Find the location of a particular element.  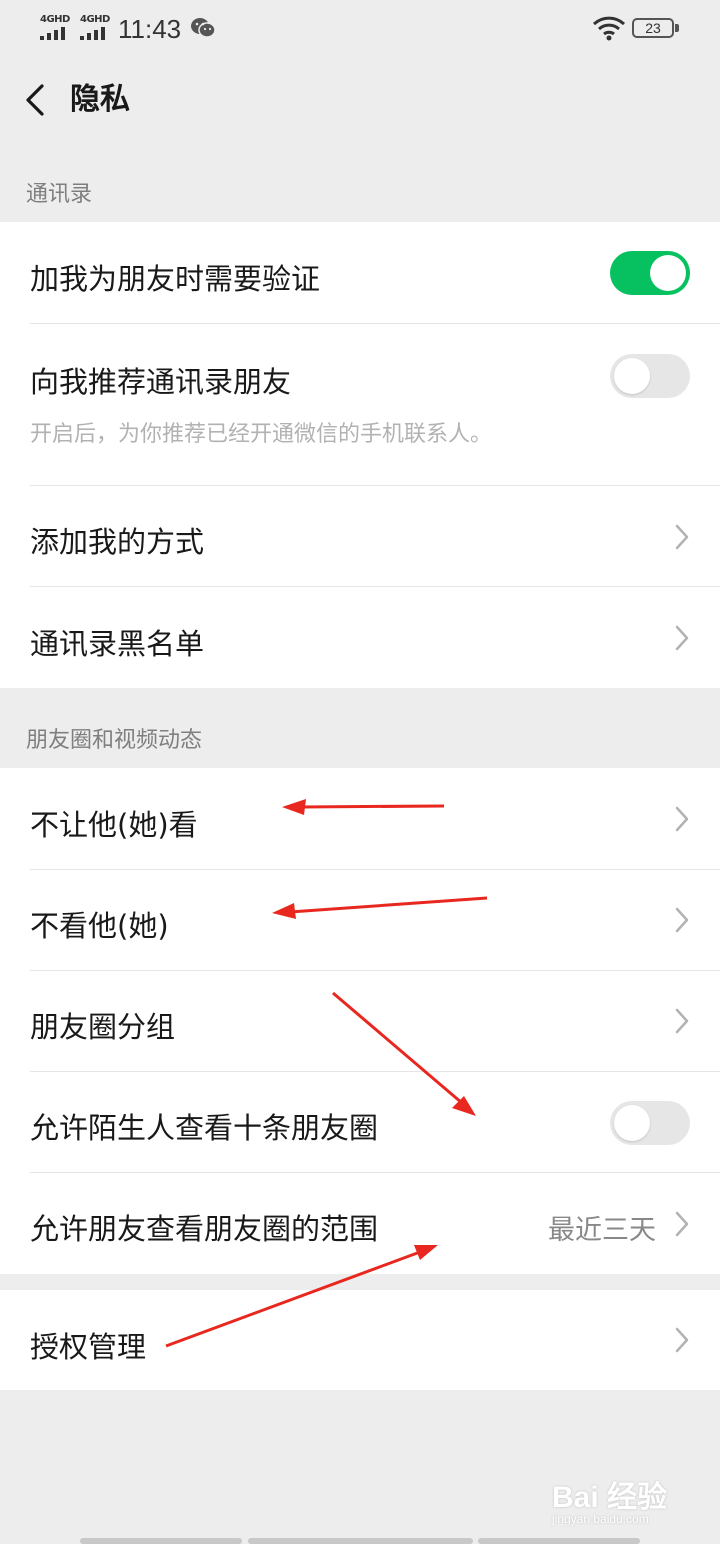

row-contacts-blacklist: 通讯录黑名单 is located at coordinates (360, 637).